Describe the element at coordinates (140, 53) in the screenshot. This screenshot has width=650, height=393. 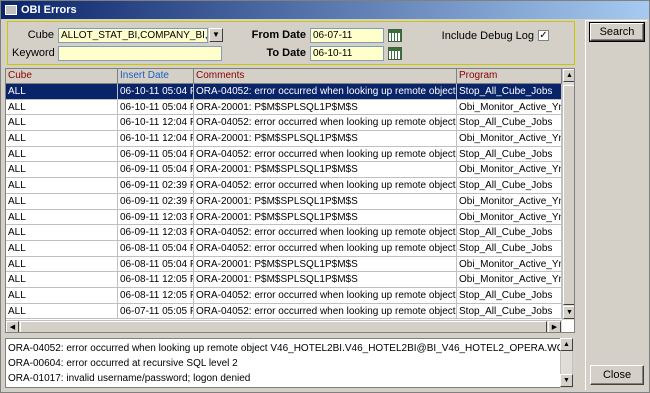
I see `keyword-field` at that location.